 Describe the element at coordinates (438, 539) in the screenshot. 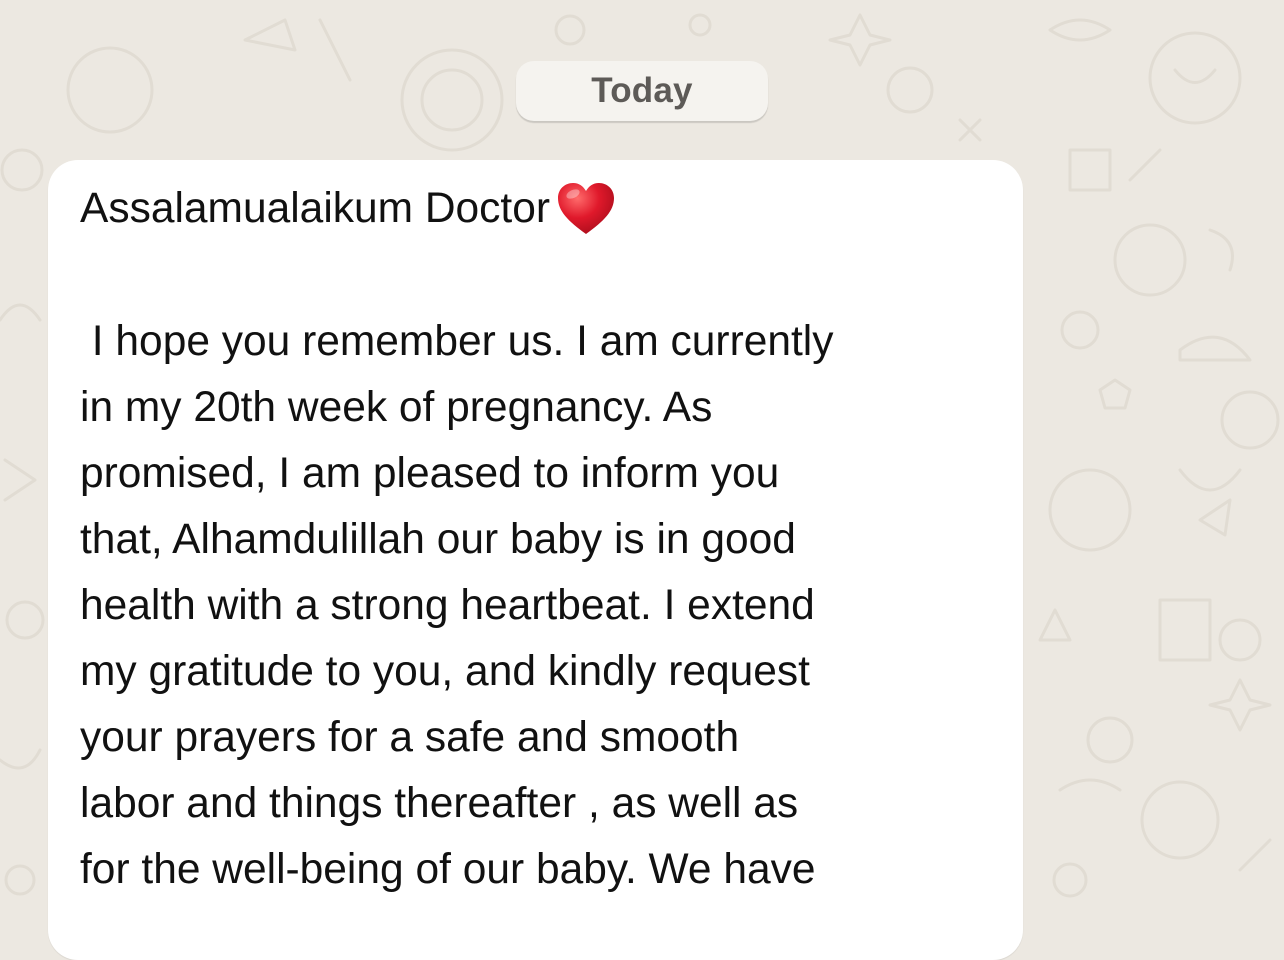

I see `message-body-line: that, Alhamdulillah our baby is in good` at that location.